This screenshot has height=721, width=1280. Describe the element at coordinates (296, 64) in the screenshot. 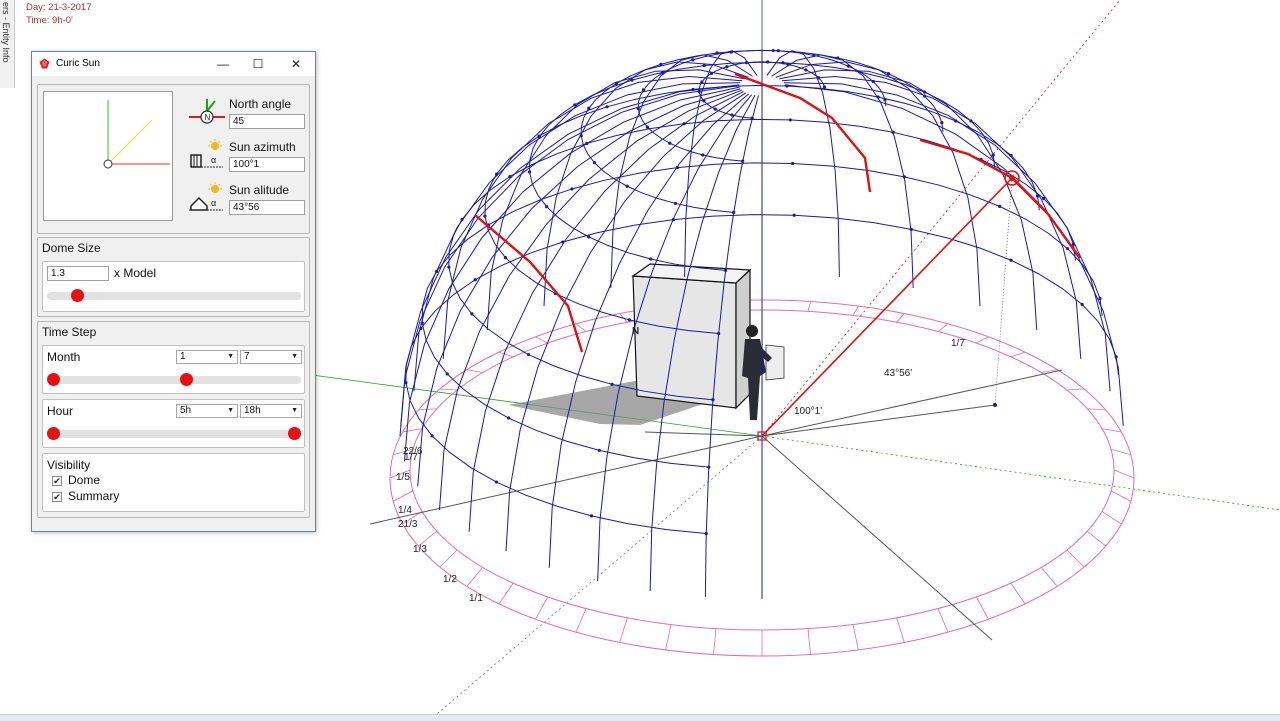

I see `close-button: ✕` at that location.